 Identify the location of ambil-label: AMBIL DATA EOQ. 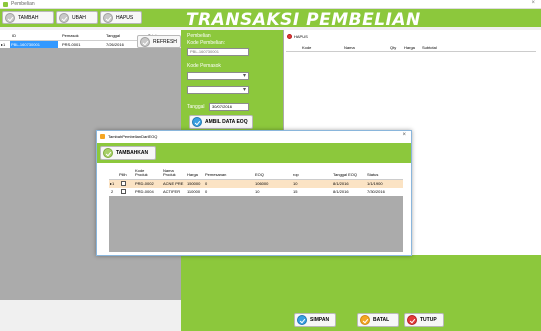
(226, 122).